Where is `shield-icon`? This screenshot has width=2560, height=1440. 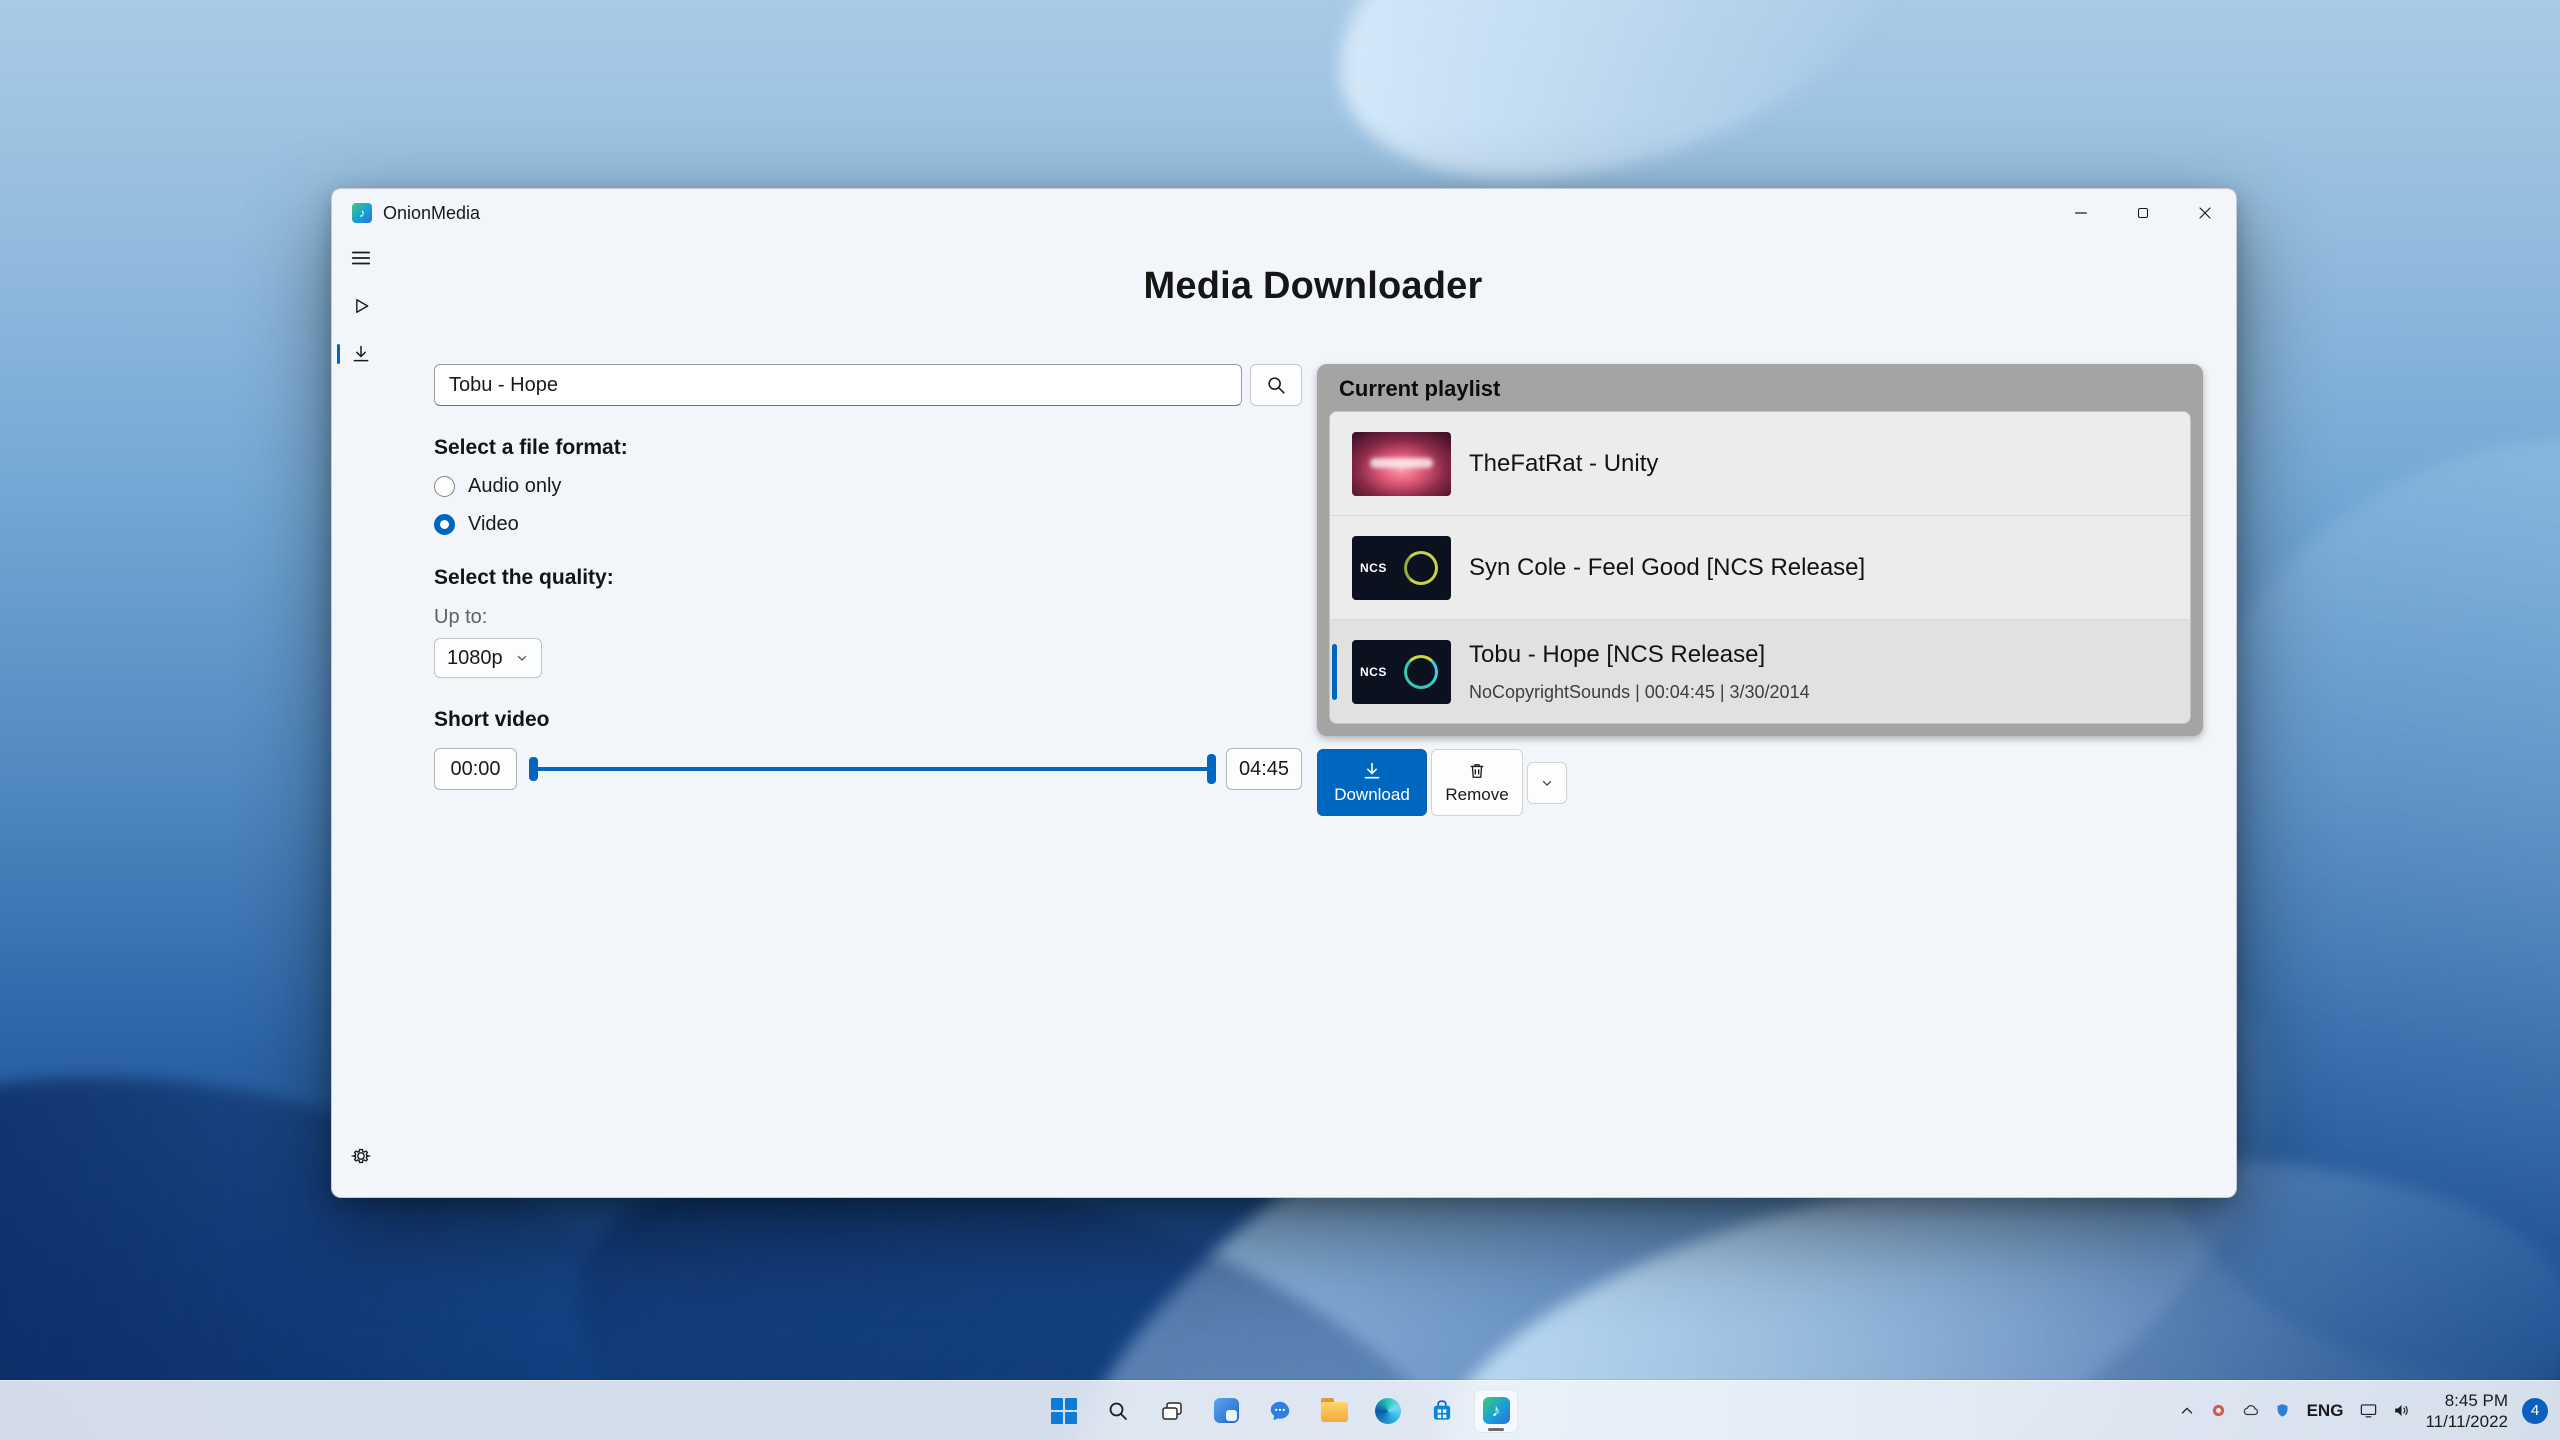
shield-icon is located at coordinates (2282, 1410).